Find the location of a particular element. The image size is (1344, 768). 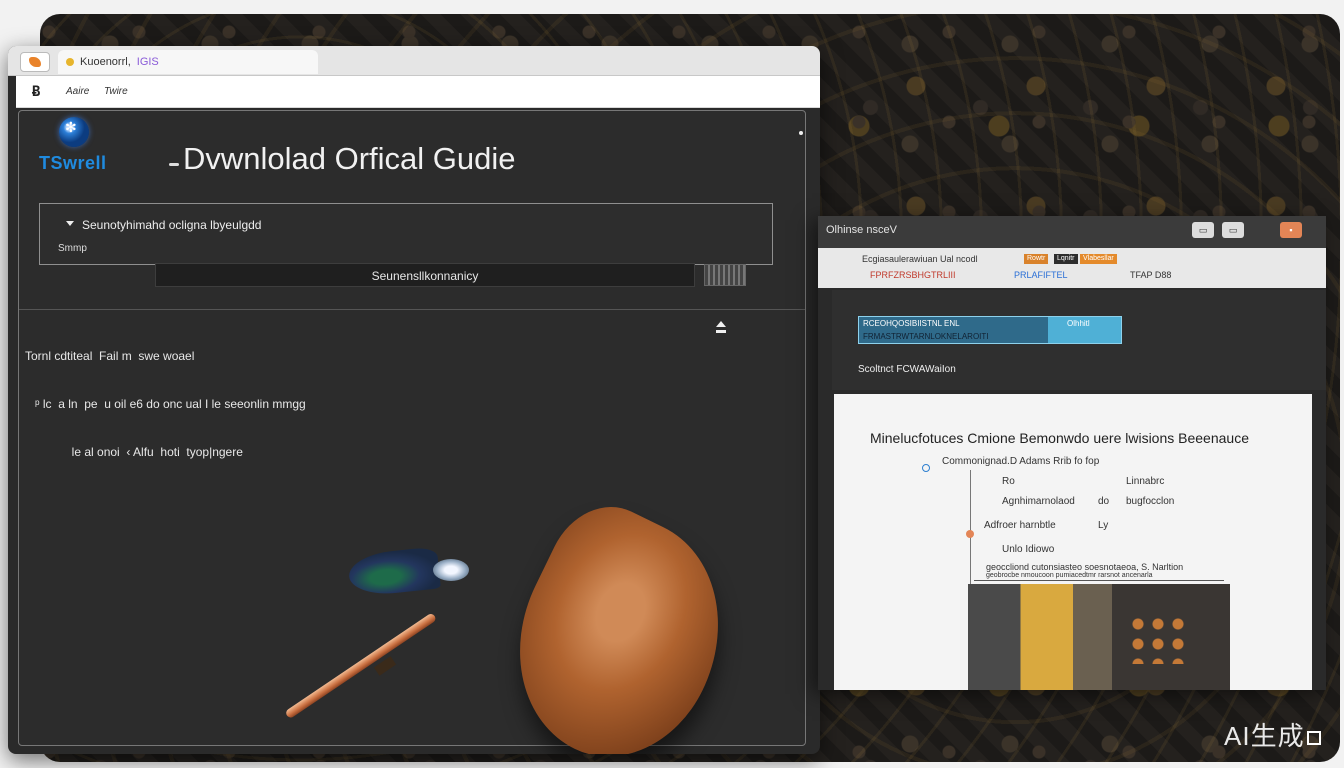

doc-line: Adfroer harnbtle is located at coordinates (1020, 525).